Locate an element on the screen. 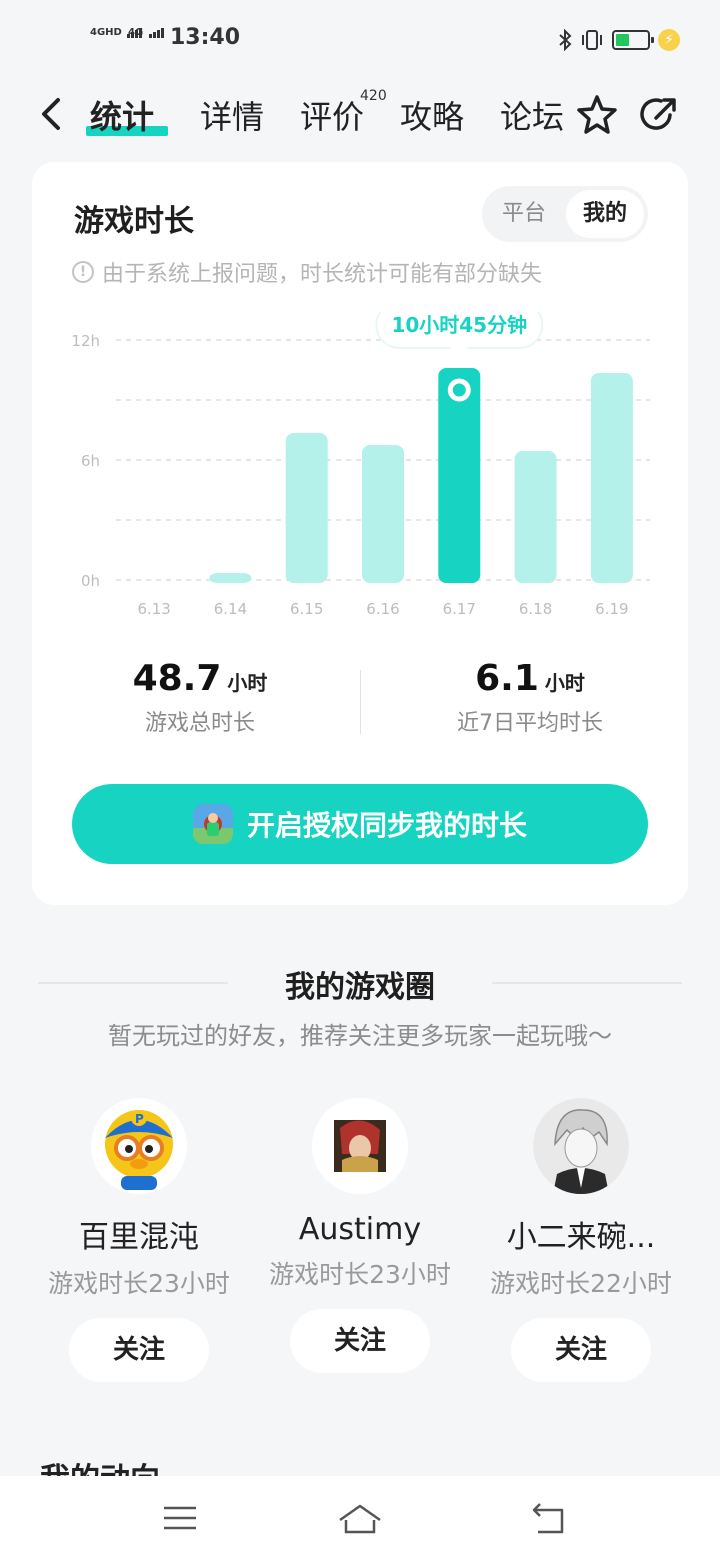 The width and height of the screenshot is (720, 1560). chart-y-tick-label: 6h is located at coordinates (90, 461).